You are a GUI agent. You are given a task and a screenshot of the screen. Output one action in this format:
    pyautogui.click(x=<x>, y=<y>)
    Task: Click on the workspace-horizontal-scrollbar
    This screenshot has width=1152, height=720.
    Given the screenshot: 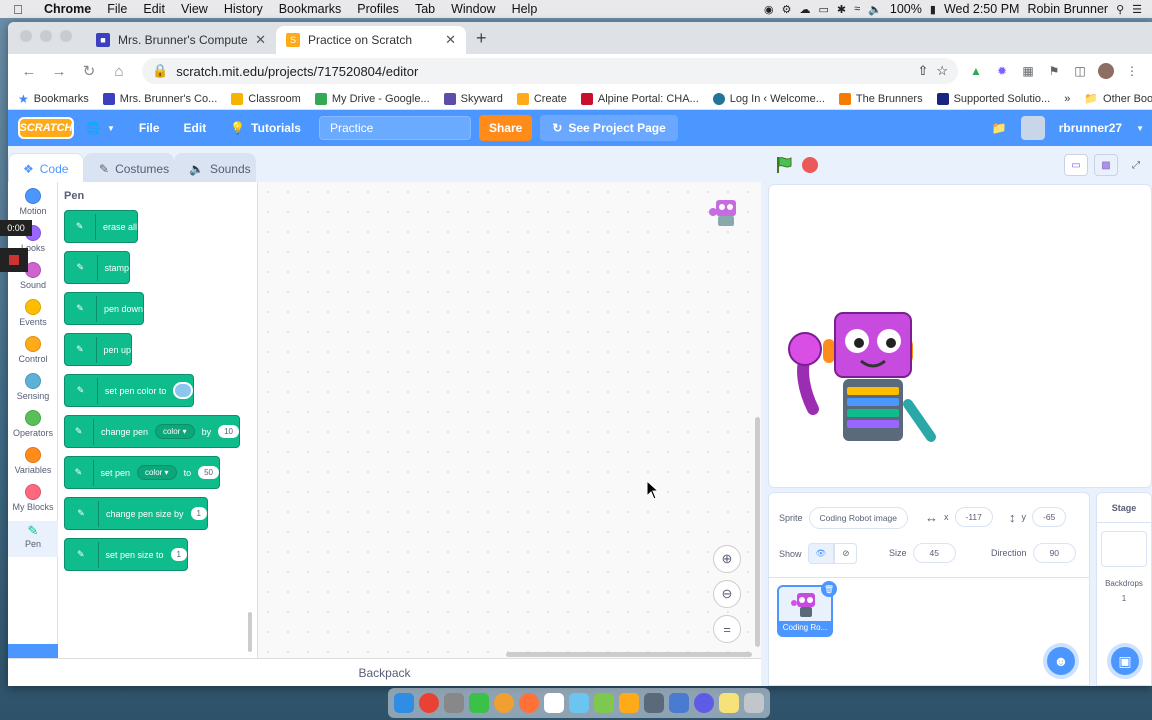 What is the action you would take?
    pyautogui.click(x=629, y=654)
    